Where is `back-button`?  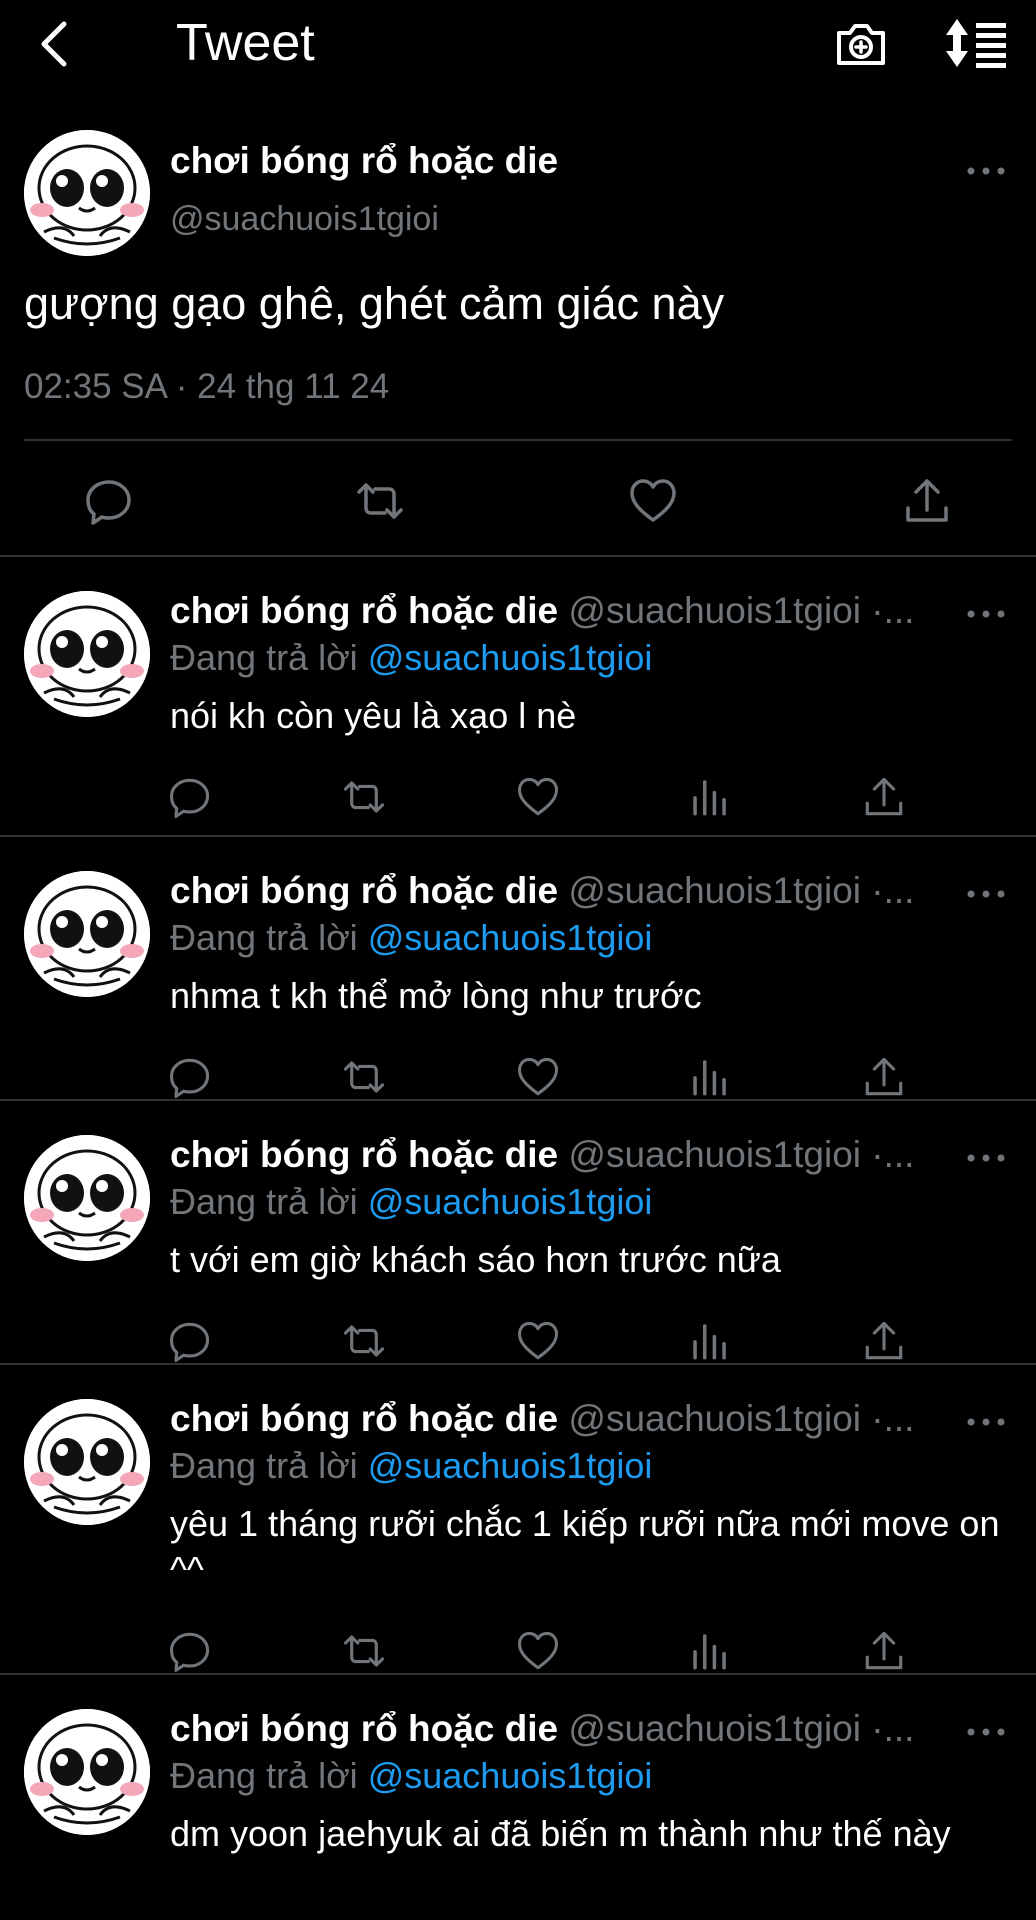
back-button is located at coordinates (55, 44).